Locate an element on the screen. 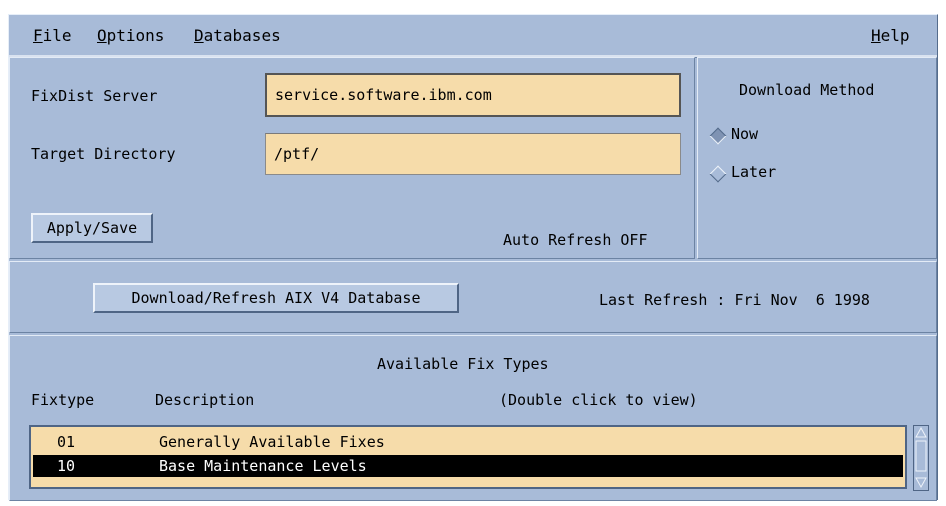 The height and width of the screenshot is (506, 946). menu-help-rest: elp is located at coordinates (895, 35).